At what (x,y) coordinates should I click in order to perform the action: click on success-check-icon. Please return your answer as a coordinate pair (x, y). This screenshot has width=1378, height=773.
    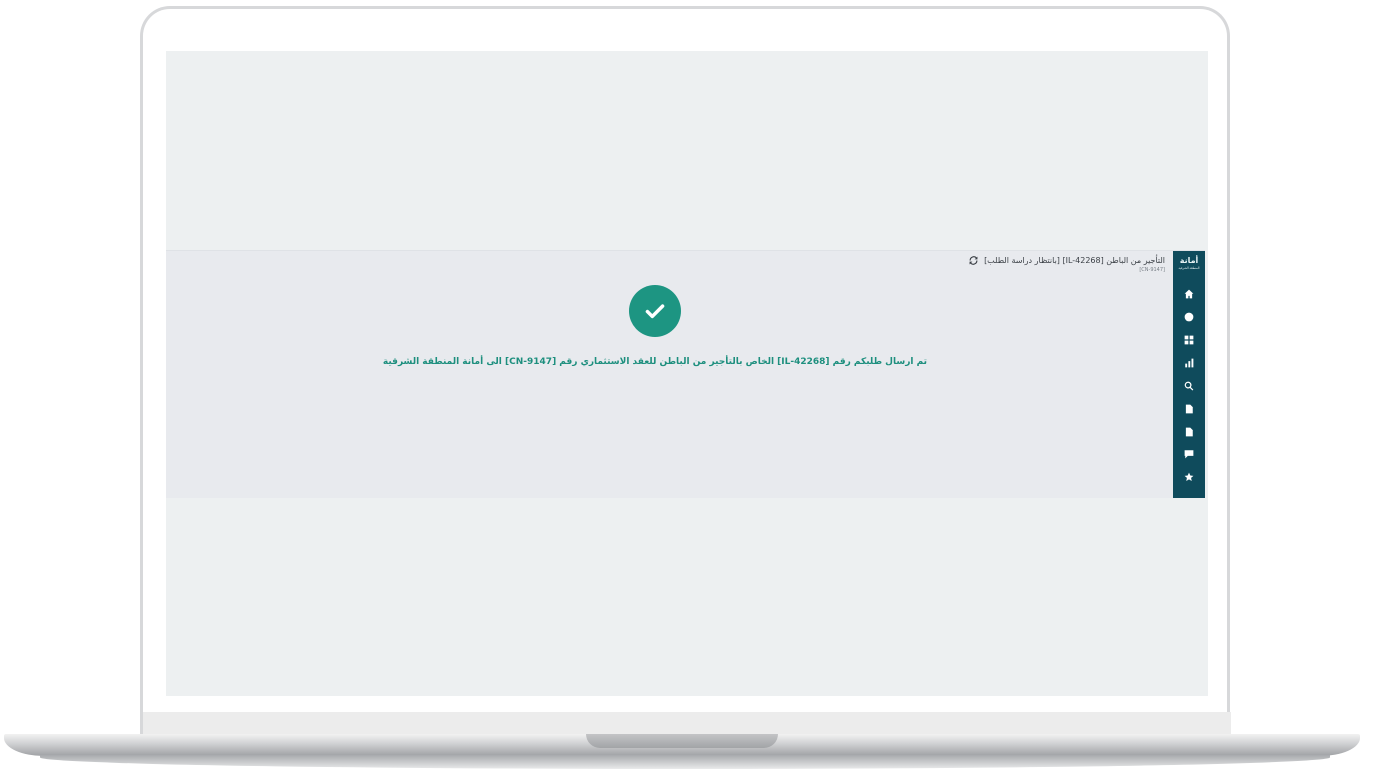
    Looking at the image, I should click on (655, 311).